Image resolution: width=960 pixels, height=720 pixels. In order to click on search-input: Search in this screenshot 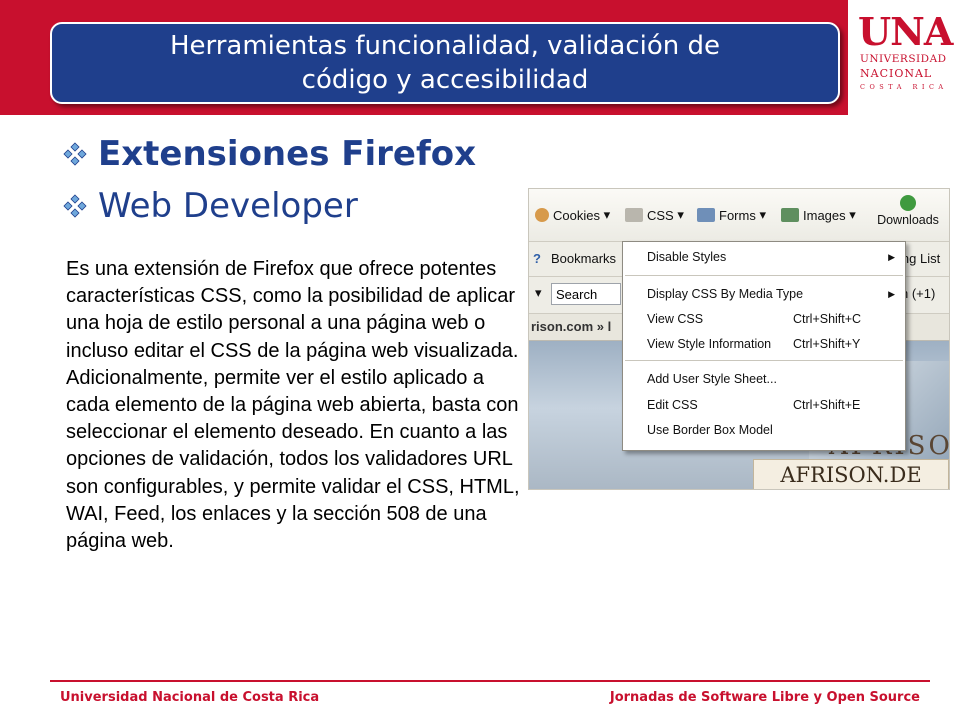, I will do `click(586, 294)`.